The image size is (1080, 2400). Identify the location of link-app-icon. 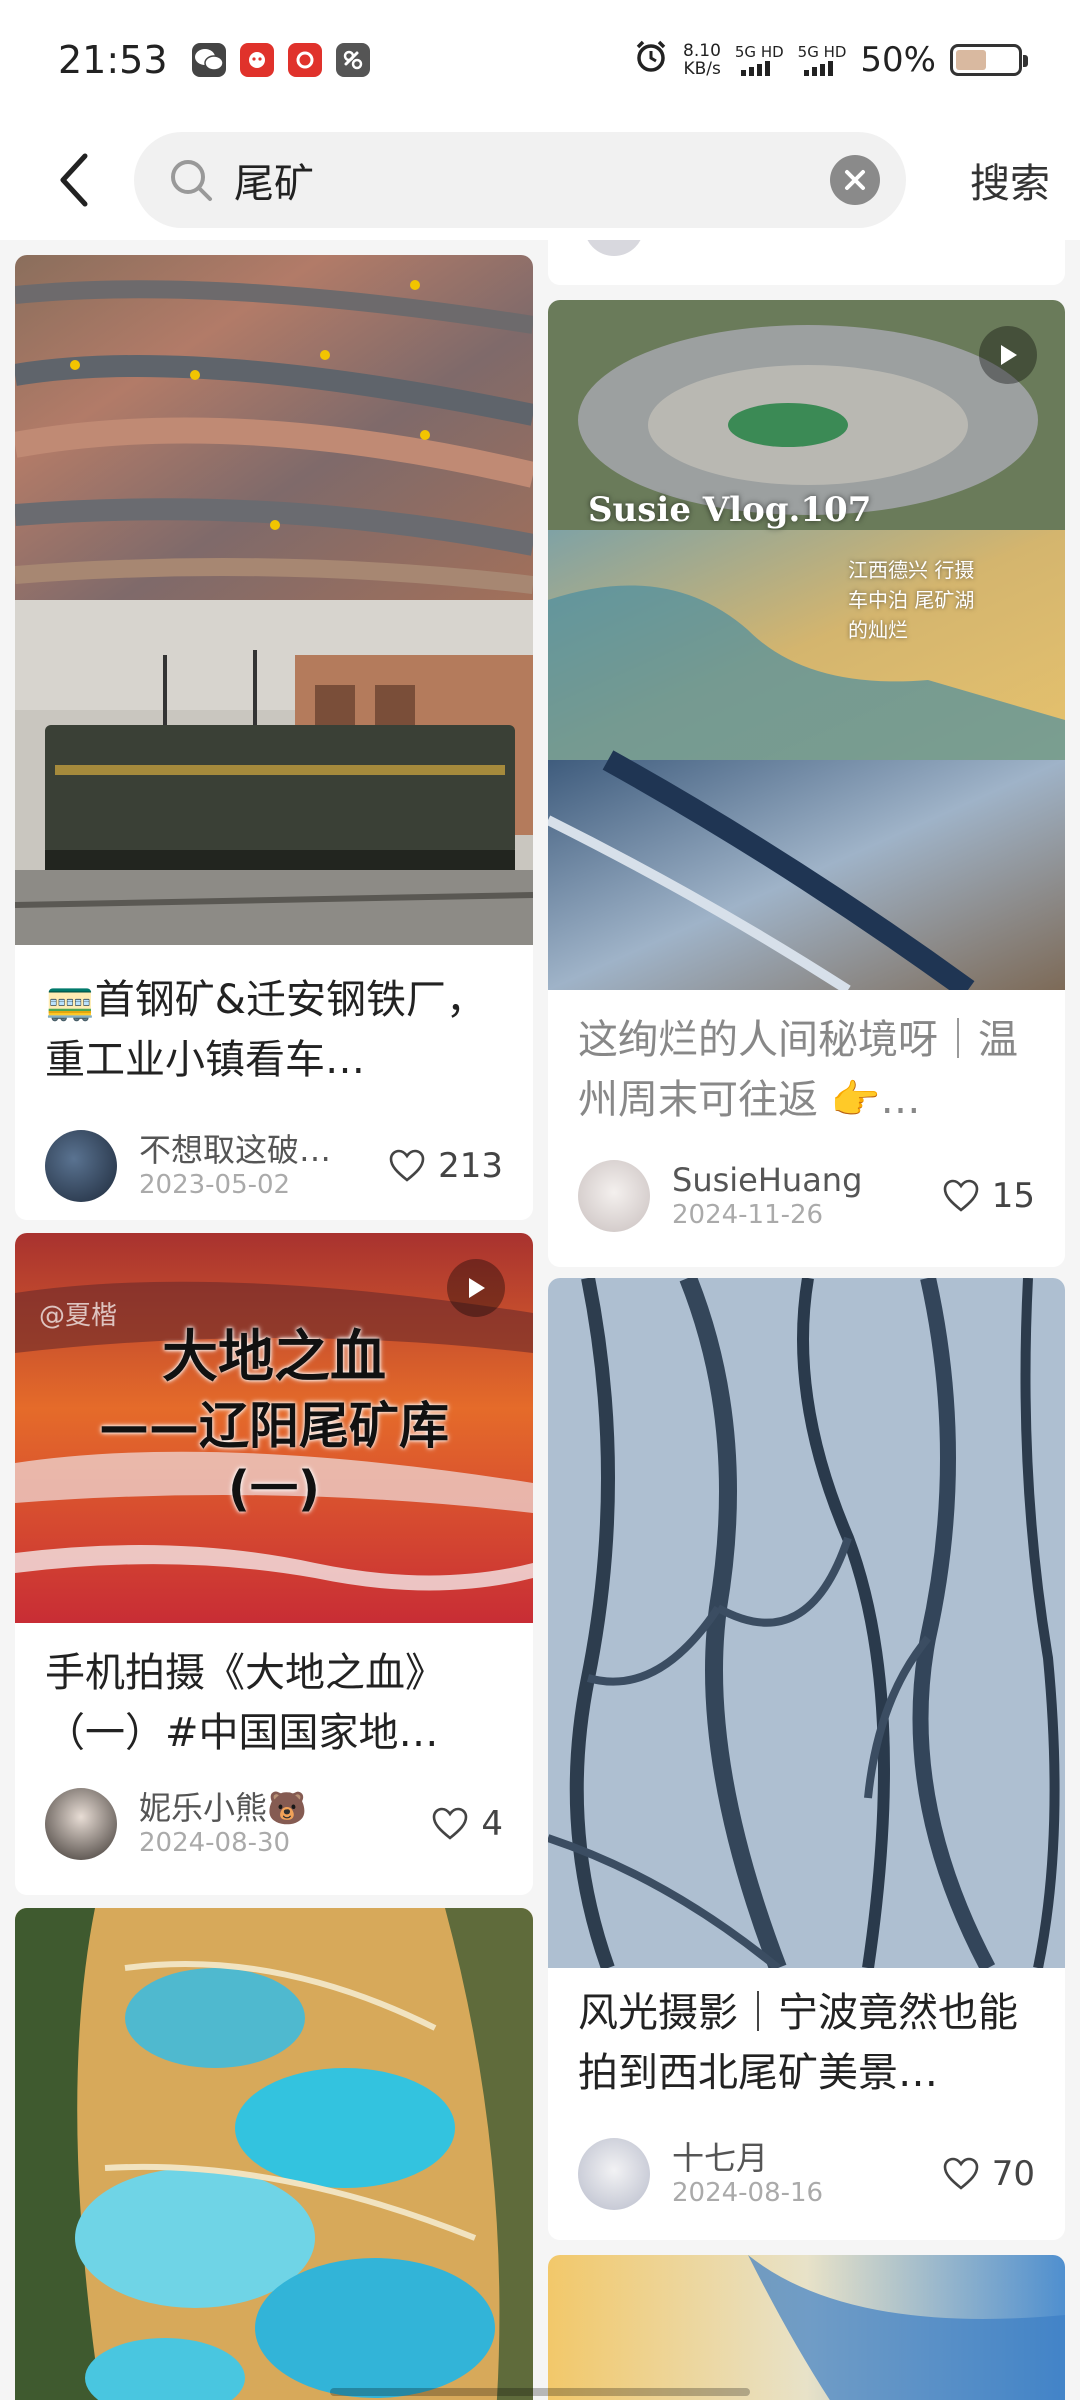
(352, 60).